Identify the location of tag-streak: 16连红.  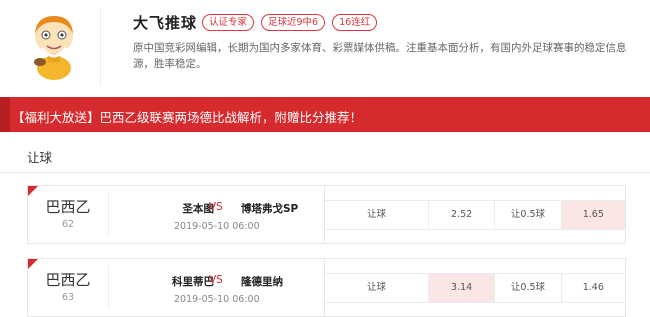
(355, 22).